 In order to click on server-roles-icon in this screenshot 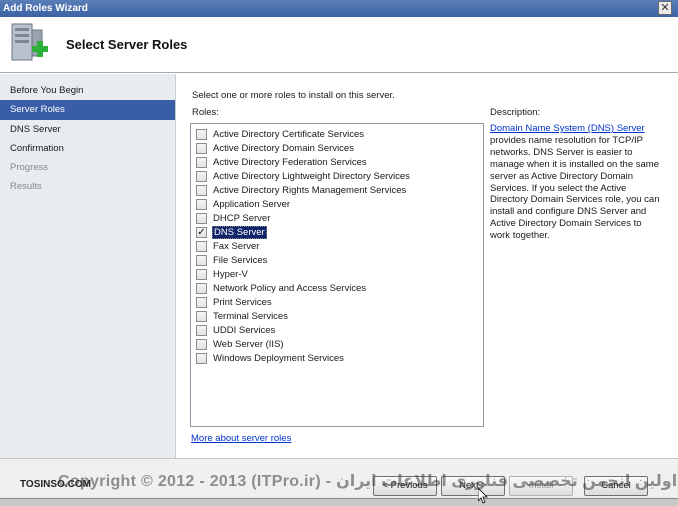, I will do `click(29, 42)`.